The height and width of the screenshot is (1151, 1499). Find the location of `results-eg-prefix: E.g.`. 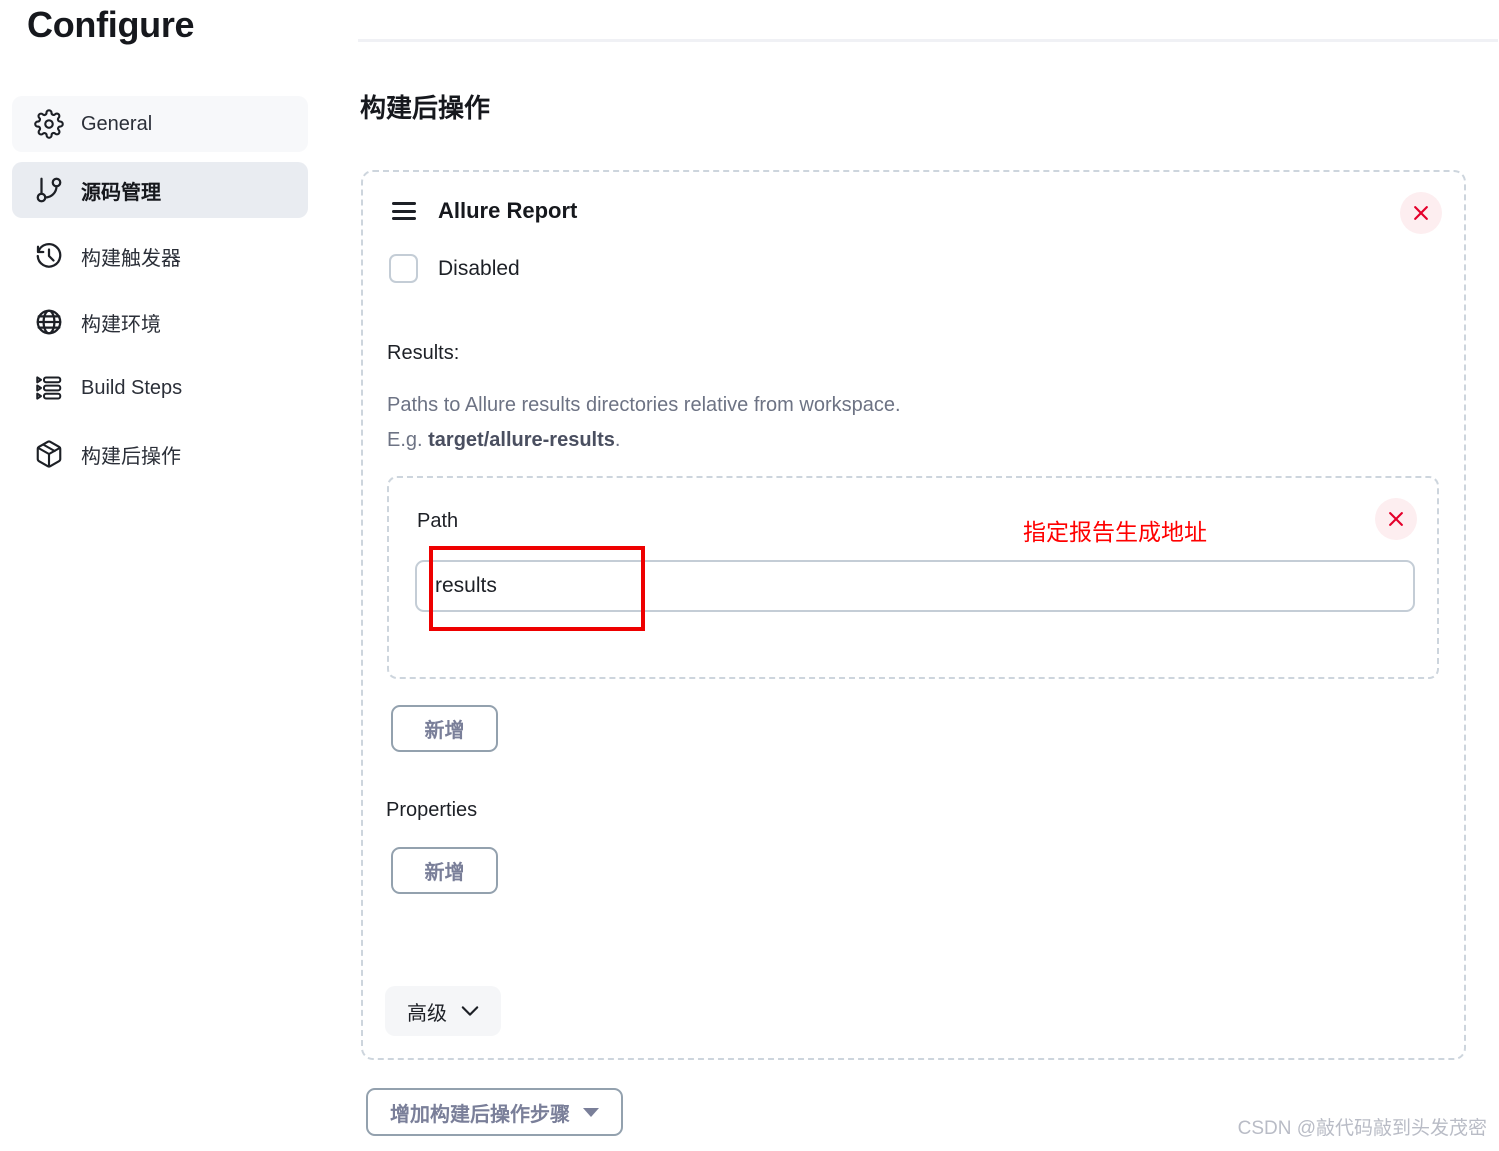

results-eg-prefix: E.g. is located at coordinates (408, 440).